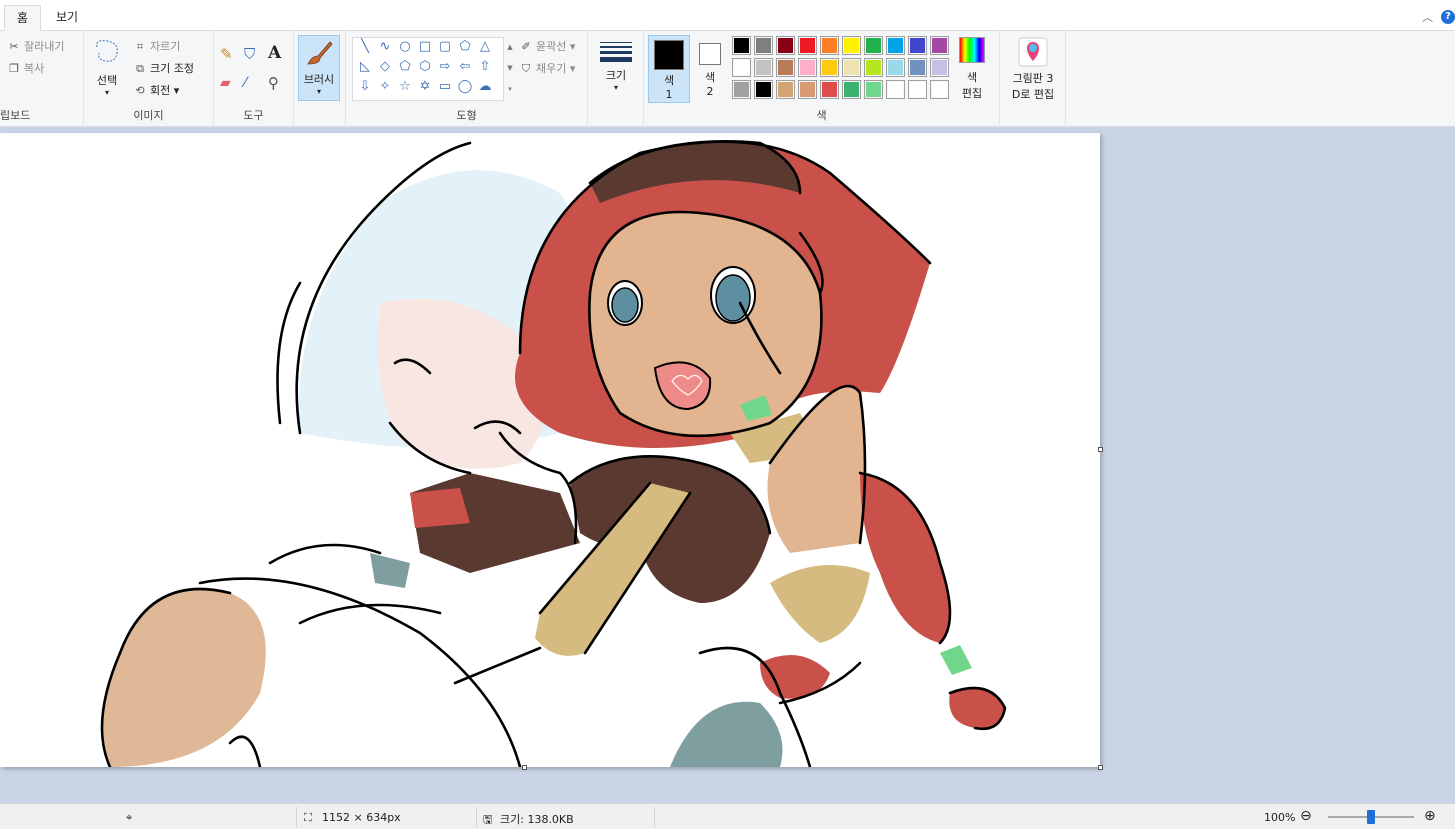  What do you see at coordinates (524, 767) in the screenshot?
I see `canvas-resize-handle-bottom` at bounding box center [524, 767].